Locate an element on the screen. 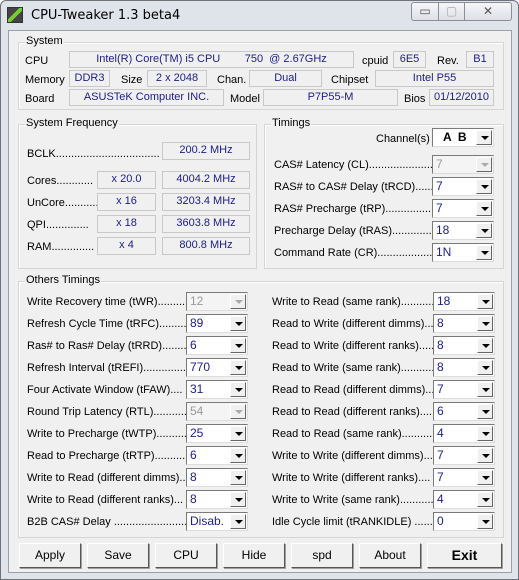 The image size is (519, 580). chipset-field: Intel P55 is located at coordinates (434, 78).